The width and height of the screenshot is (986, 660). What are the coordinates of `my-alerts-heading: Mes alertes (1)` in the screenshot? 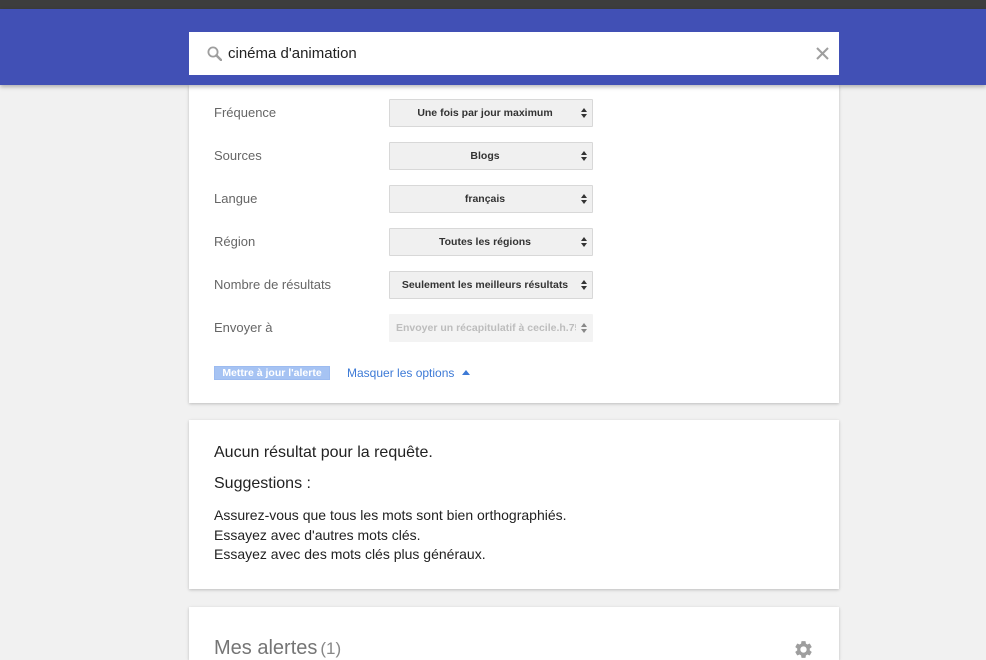 It's located at (277, 648).